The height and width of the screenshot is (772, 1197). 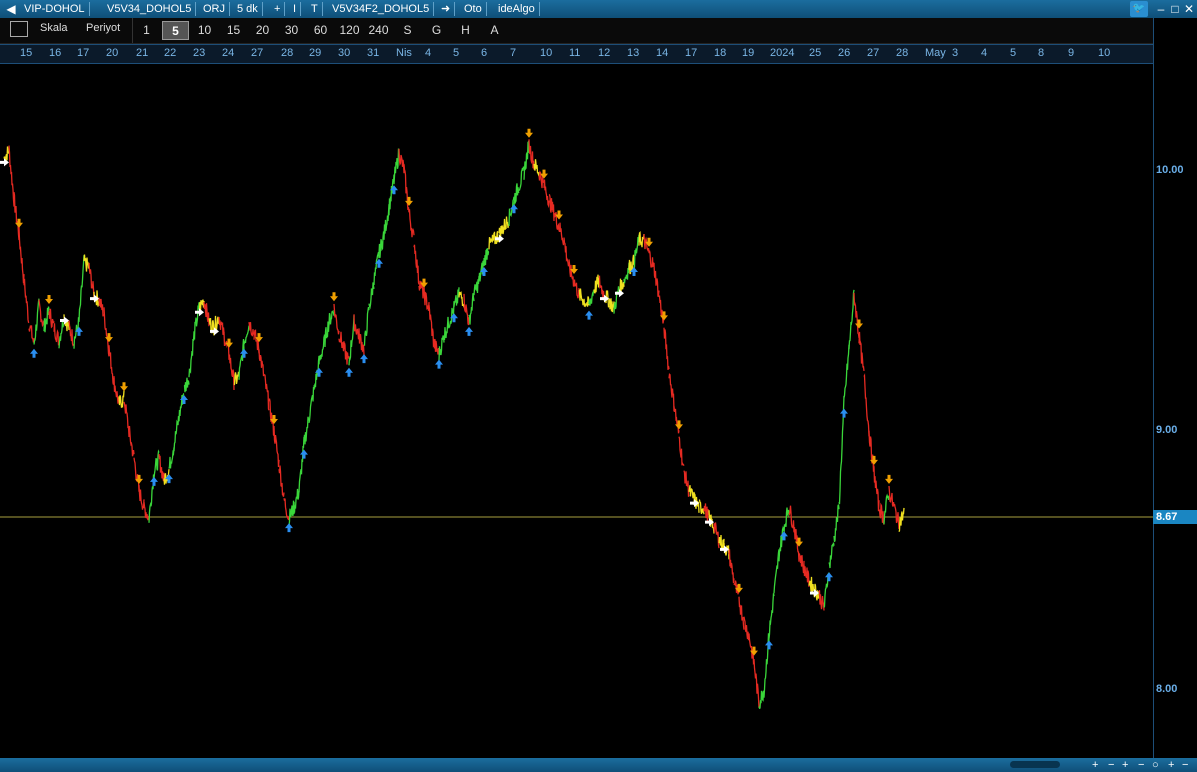 What do you see at coordinates (146, 30) in the screenshot?
I see `period-button-1: 1` at bounding box center [146, 30].